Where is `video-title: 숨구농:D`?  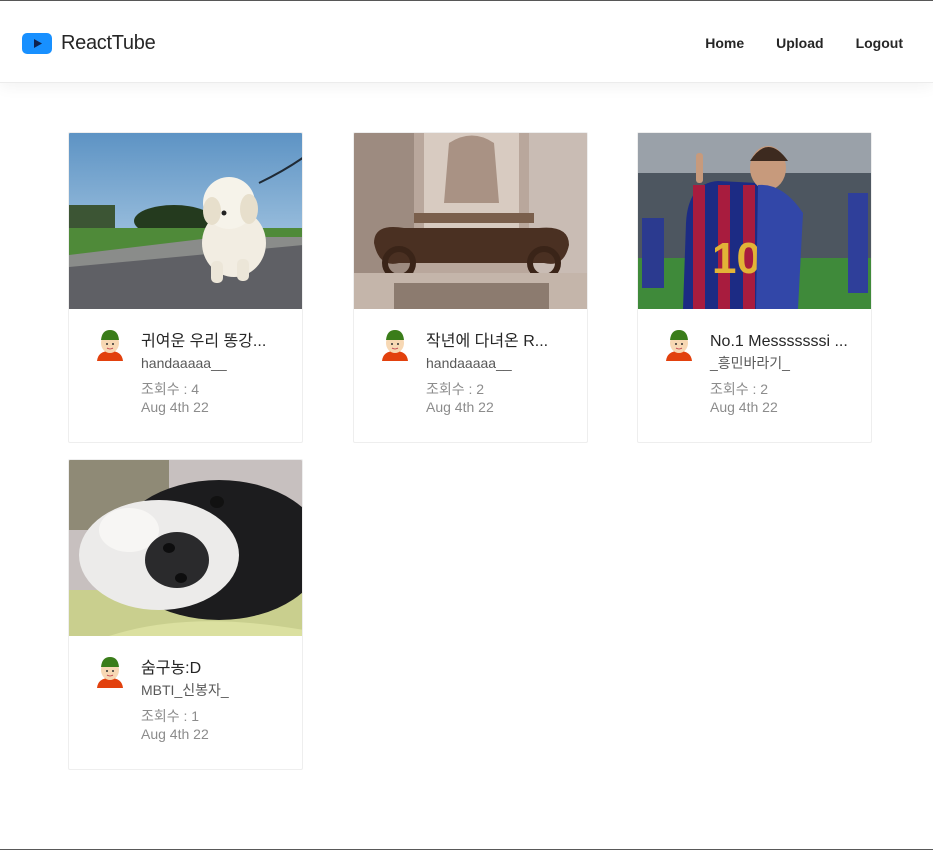 video-title: 숨구농:D is located at coordinates (213, 669).